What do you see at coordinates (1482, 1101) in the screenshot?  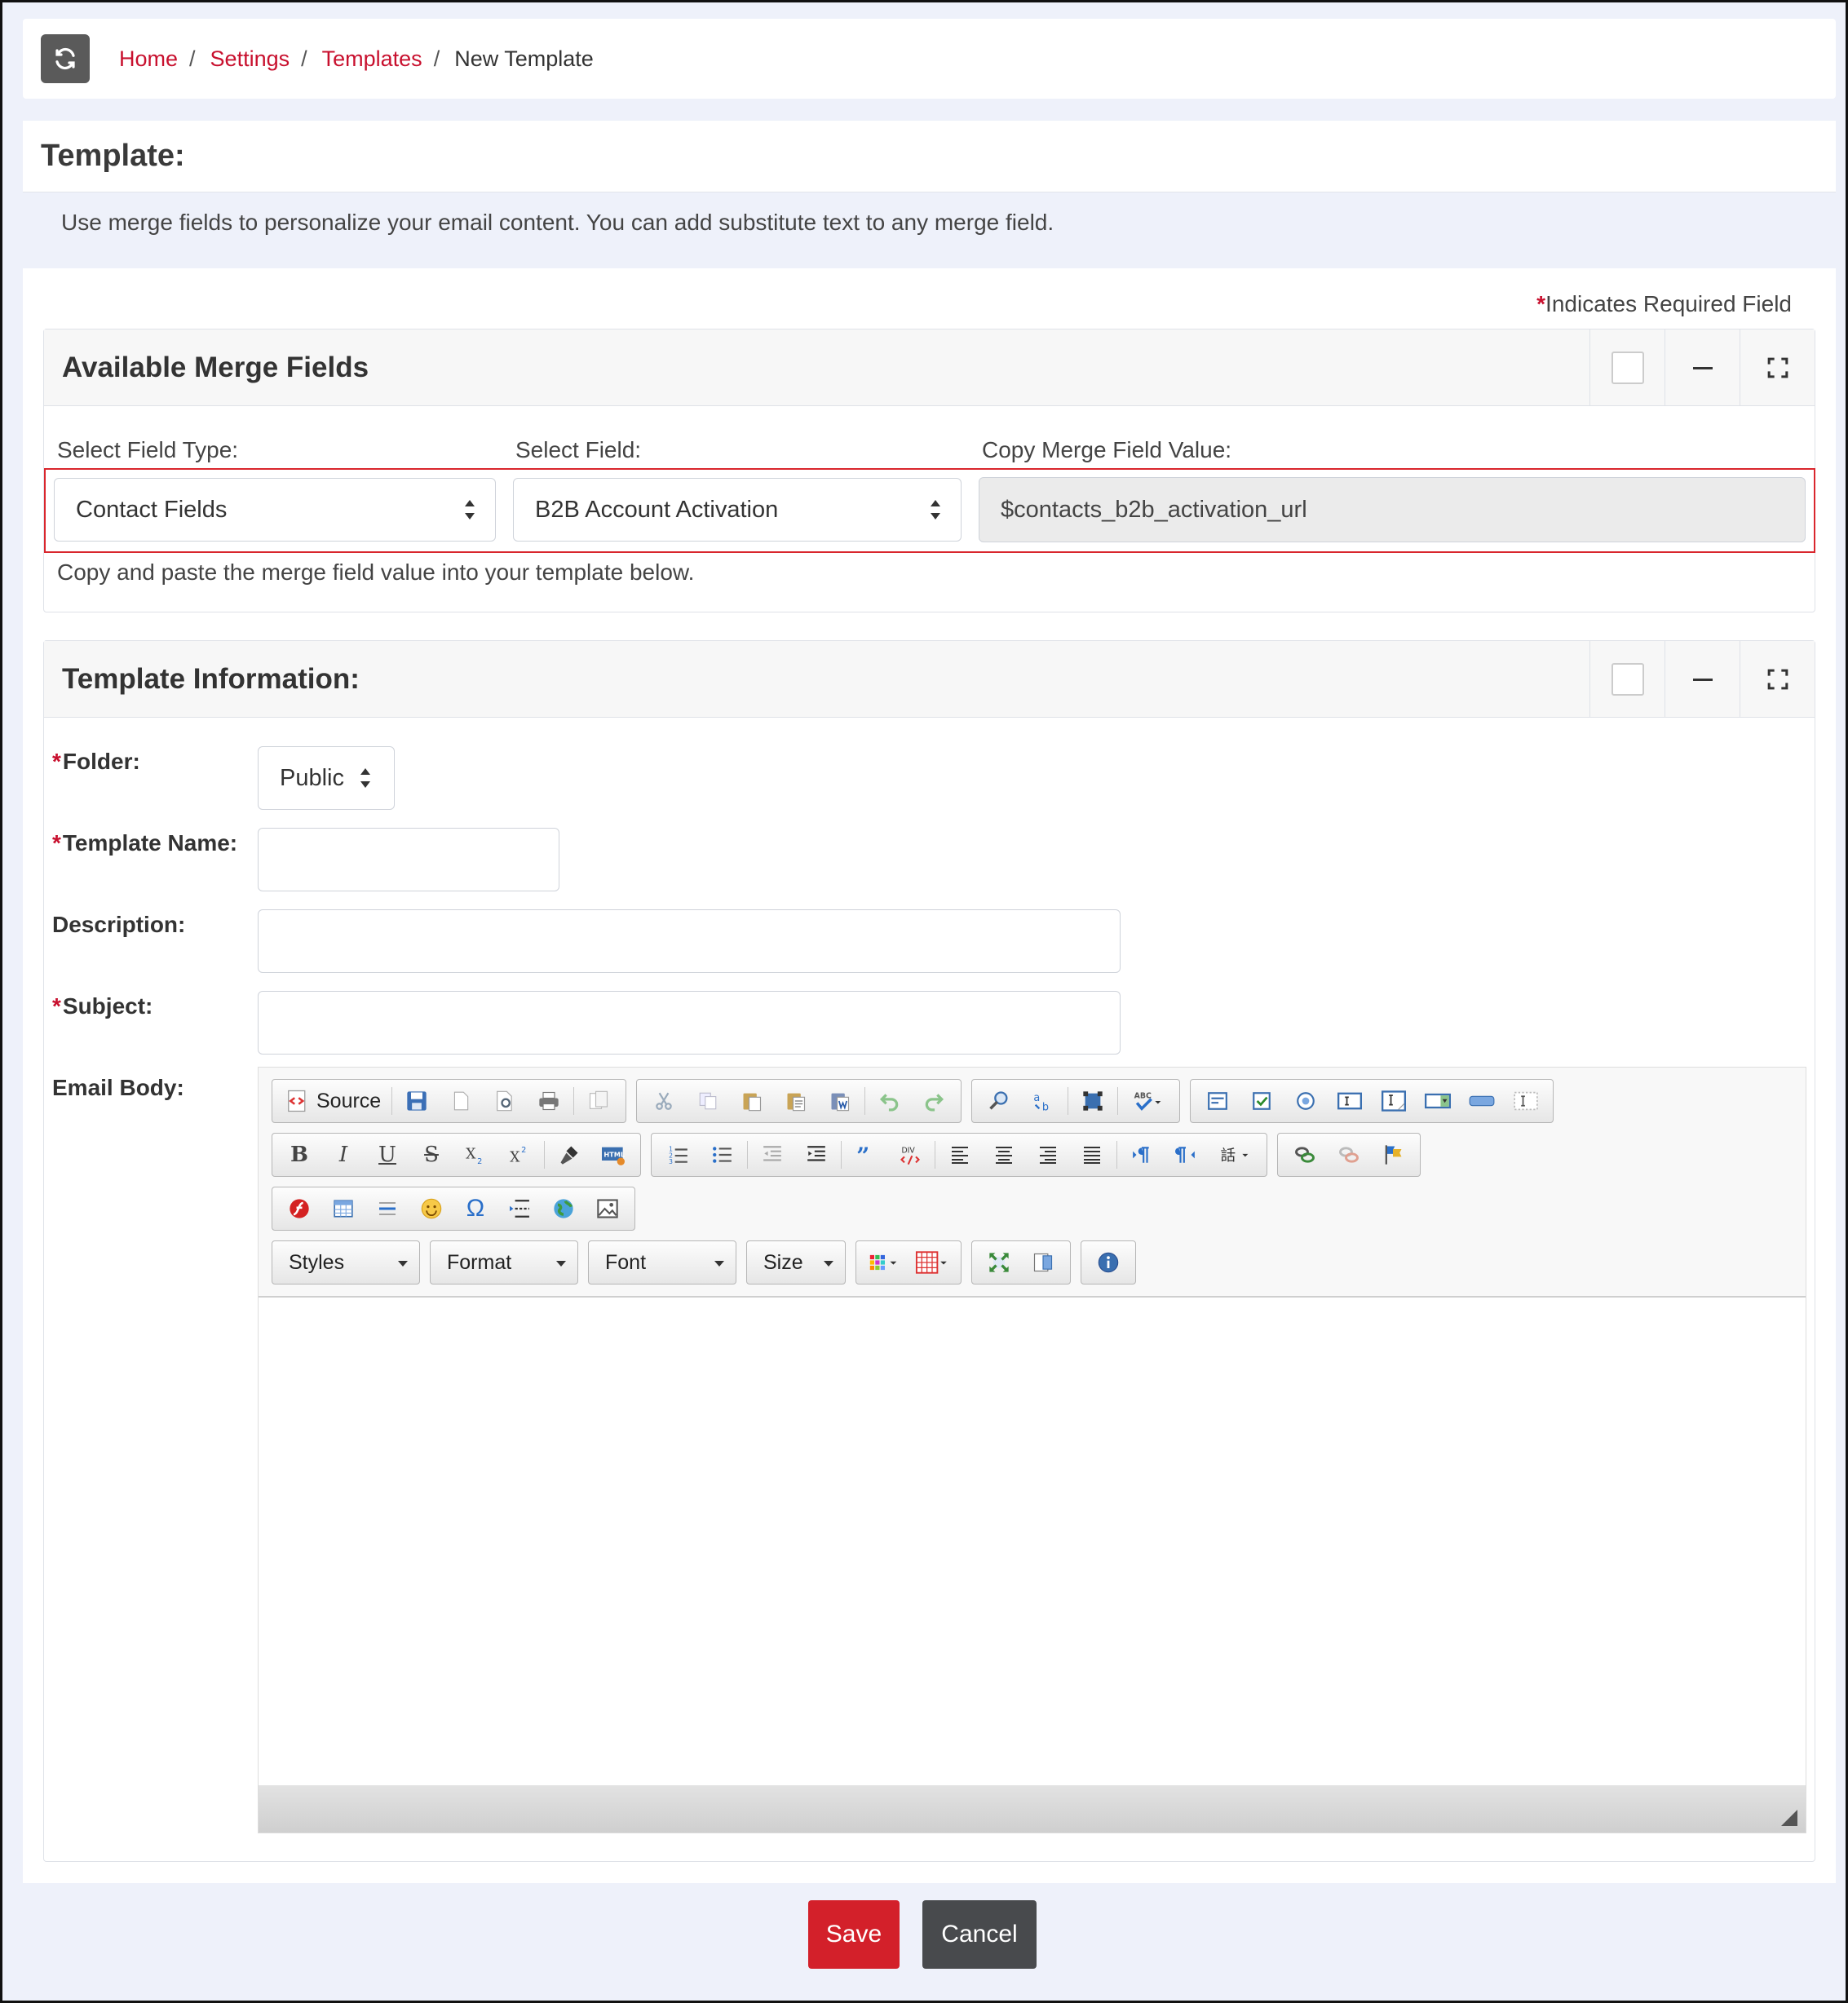 I see `button-field-button` at bounding box center [1482, 1101].